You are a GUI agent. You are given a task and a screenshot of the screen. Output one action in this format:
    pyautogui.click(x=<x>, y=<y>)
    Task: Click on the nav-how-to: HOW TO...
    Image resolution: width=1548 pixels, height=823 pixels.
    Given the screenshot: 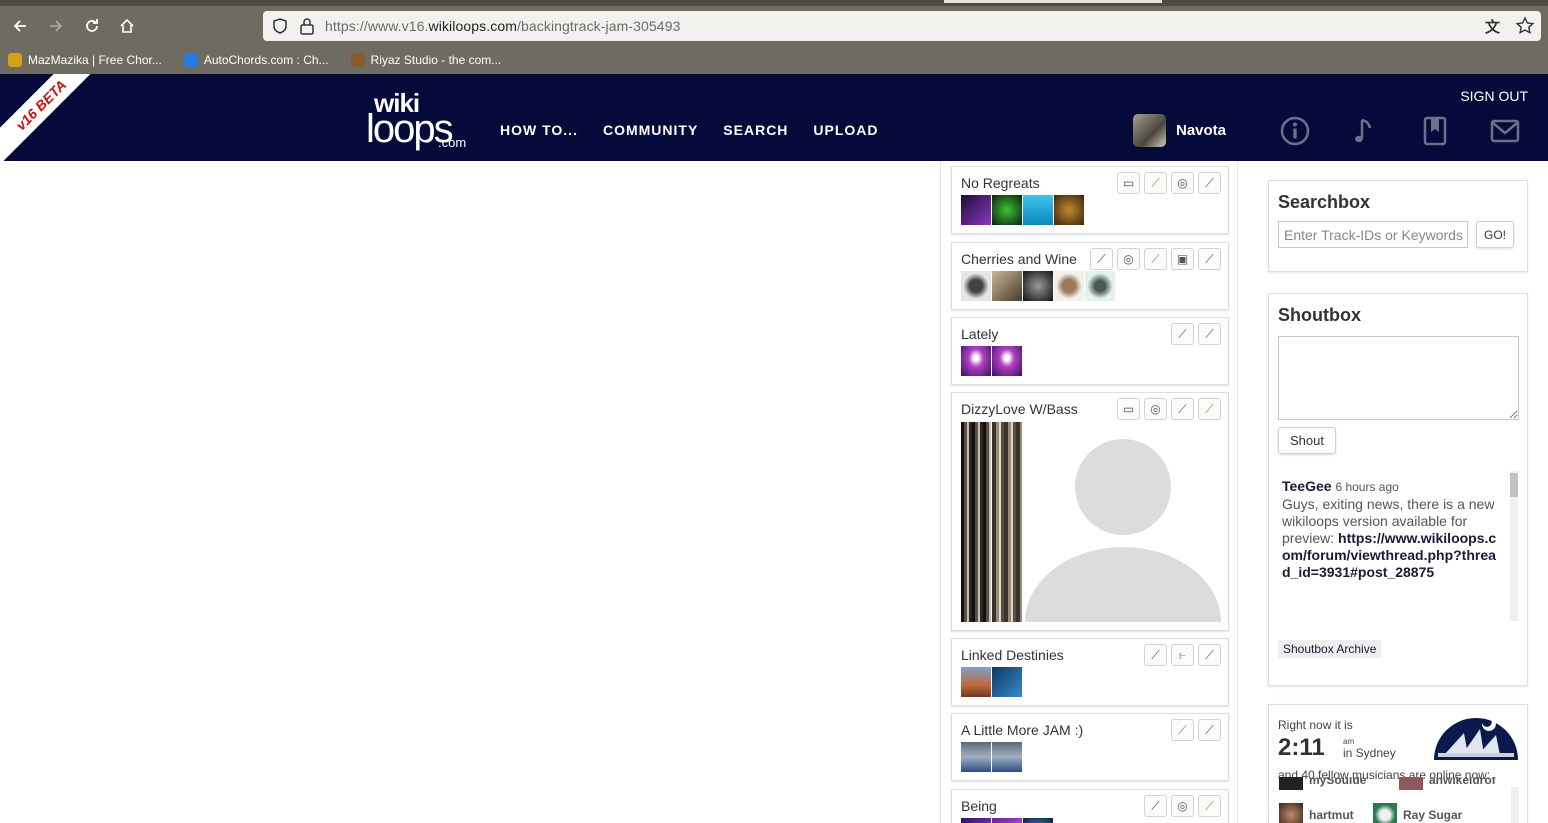 What is the action you would take?
    pyautogui.click(x=539, y=130)
    